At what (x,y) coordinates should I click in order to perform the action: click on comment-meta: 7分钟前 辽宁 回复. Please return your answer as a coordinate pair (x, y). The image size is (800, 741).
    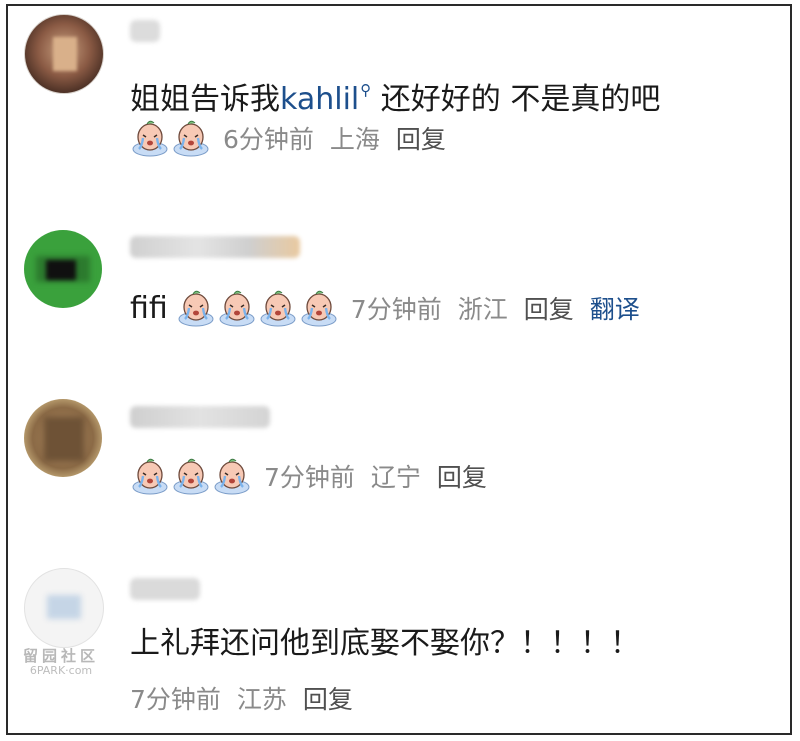
    Looking at the image, I should click on (316, 476).